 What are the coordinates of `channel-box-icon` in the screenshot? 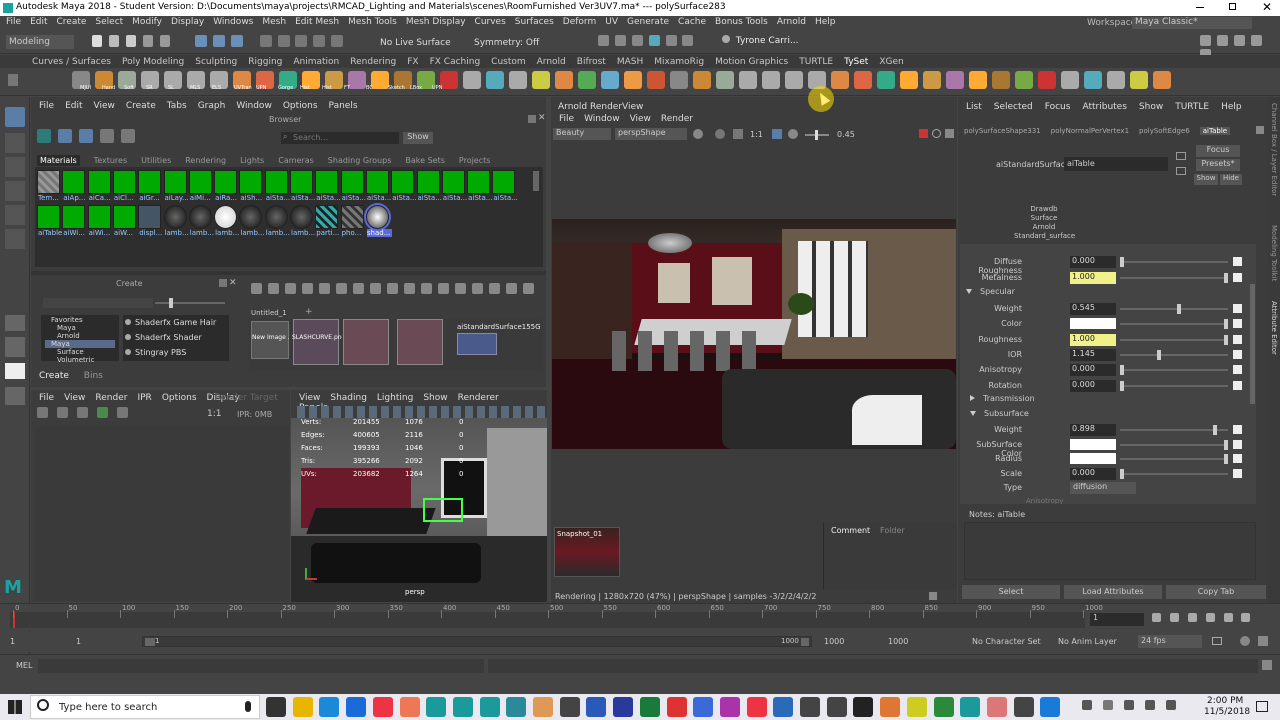 It's located at (1256, 40).